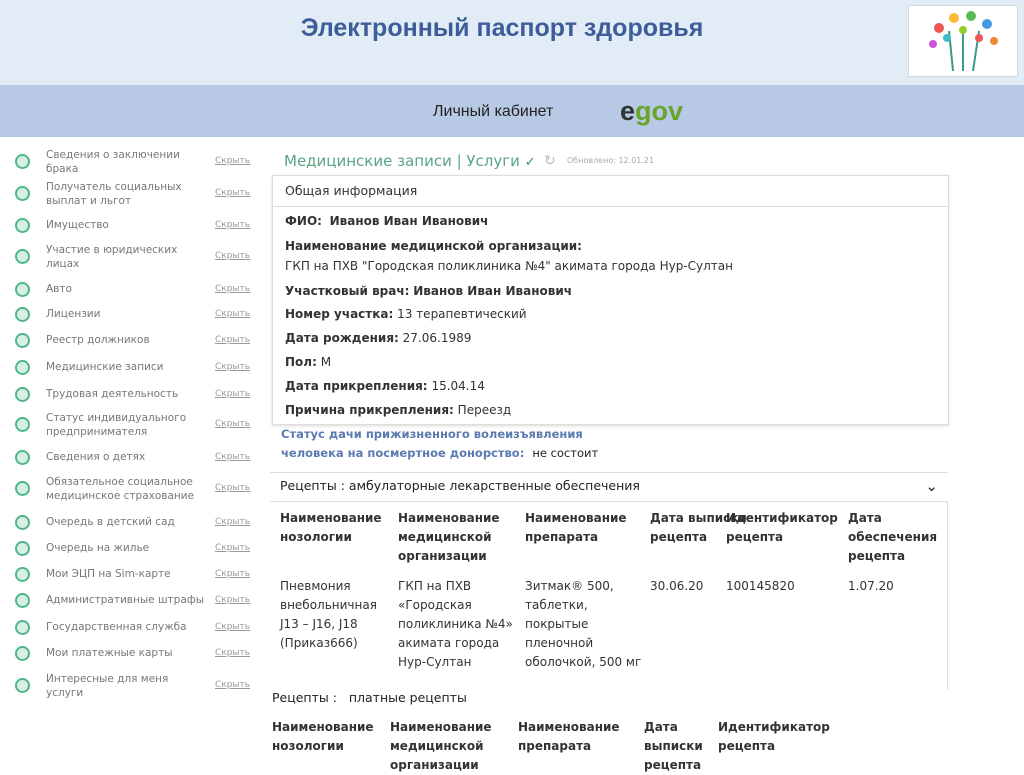 The height and width of the screenshot is (775, 1024). I want to click on recipes-label: Рецепты :, so click(312, 485).